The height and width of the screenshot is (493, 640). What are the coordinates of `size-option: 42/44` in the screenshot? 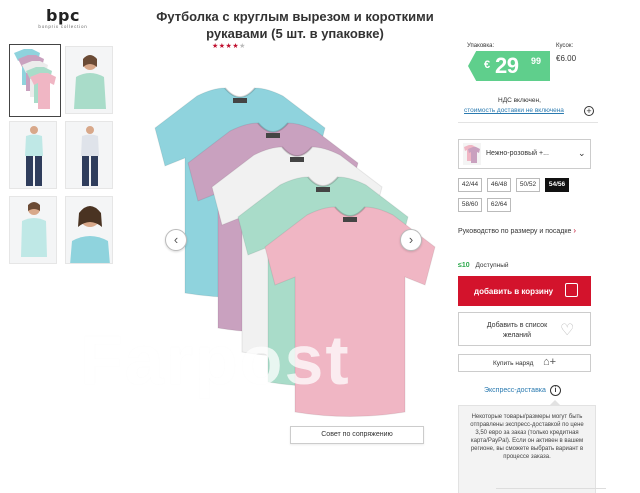 It's located at (470, 185).